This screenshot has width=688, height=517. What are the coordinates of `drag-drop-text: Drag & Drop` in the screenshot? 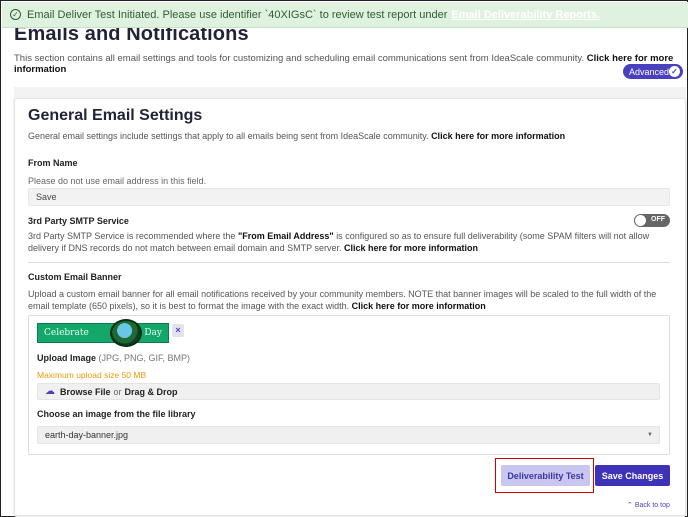 It's located at (151, 391).